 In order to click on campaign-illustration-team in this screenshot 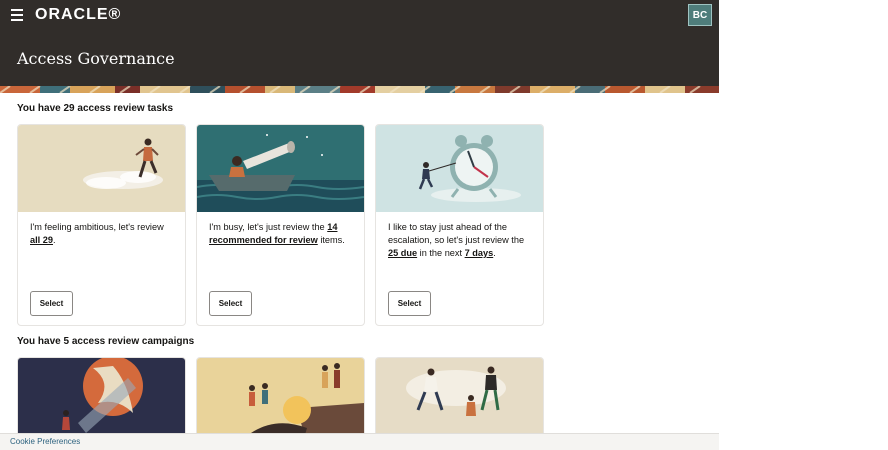, I will do `click(280, 401)`.